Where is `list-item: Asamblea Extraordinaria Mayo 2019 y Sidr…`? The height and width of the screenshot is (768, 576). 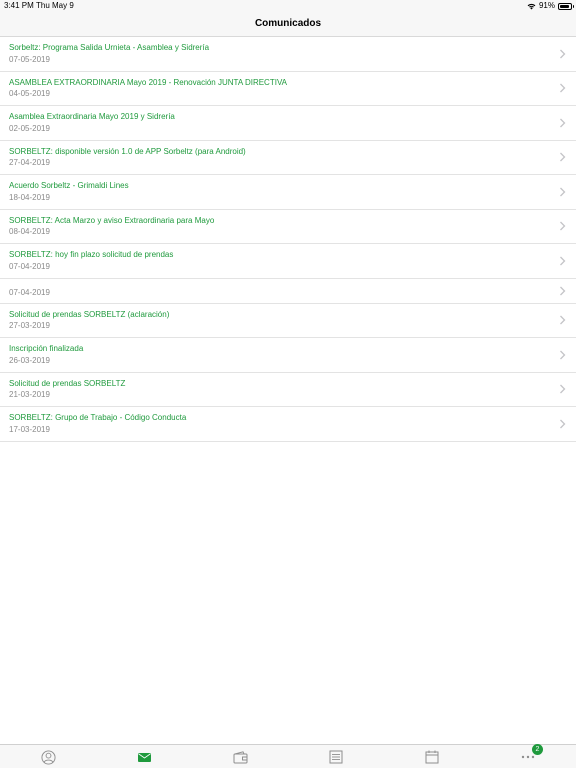 list-item: Asamblea Extraordinaria Mayo 2019 y Sidr… is located at coordinates (288, 123).